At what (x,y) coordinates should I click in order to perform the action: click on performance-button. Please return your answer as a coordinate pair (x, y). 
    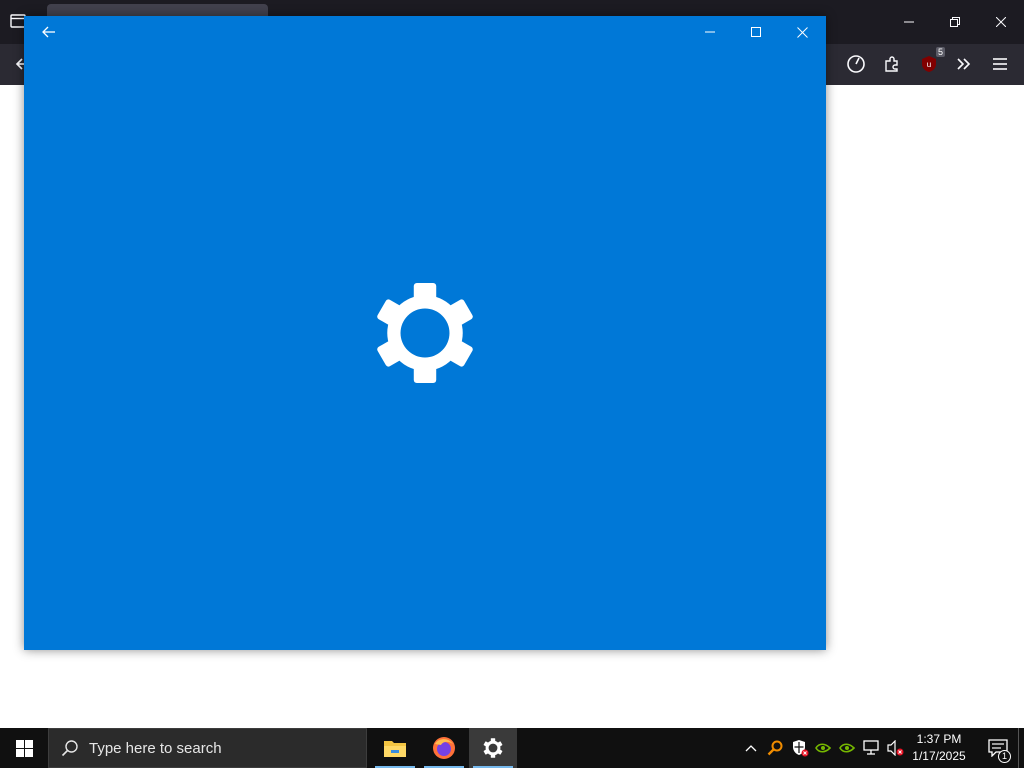
    Looking at the image, I should click on (856, 64).